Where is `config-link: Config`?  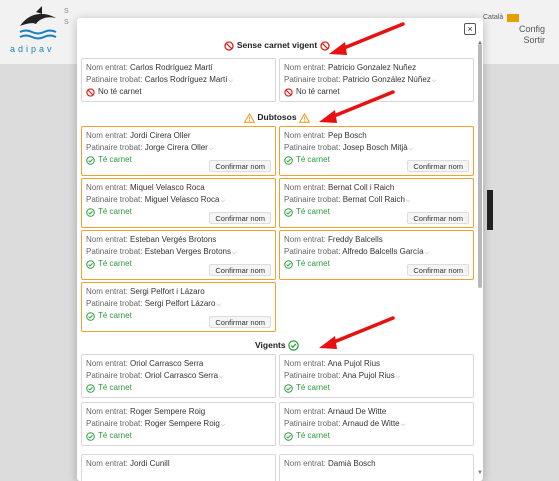 config-link: Config is located at coordinates (532, 29).